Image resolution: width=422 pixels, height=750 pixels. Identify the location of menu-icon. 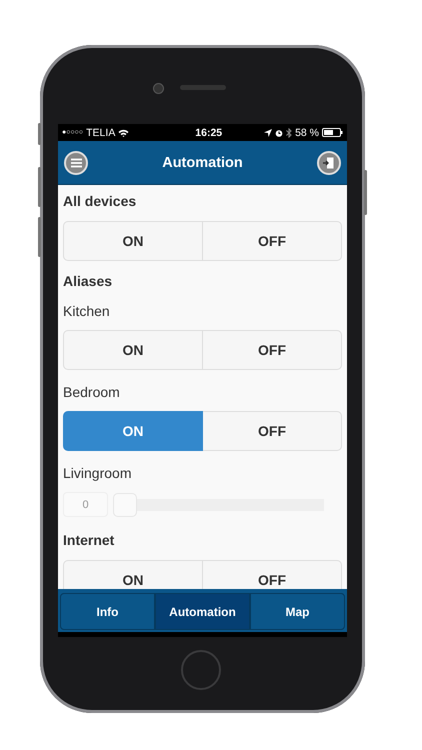
(76, 163).